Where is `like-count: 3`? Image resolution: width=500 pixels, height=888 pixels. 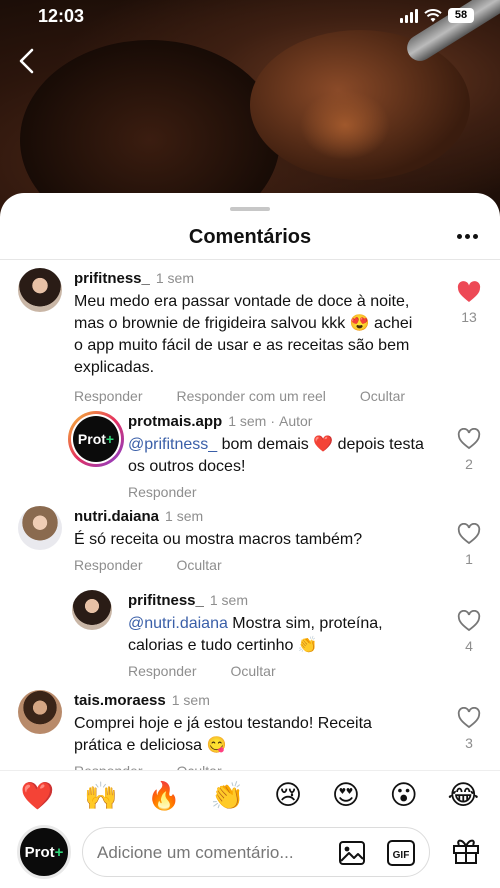
like-count: 3 is located at coordinates (469, 743).